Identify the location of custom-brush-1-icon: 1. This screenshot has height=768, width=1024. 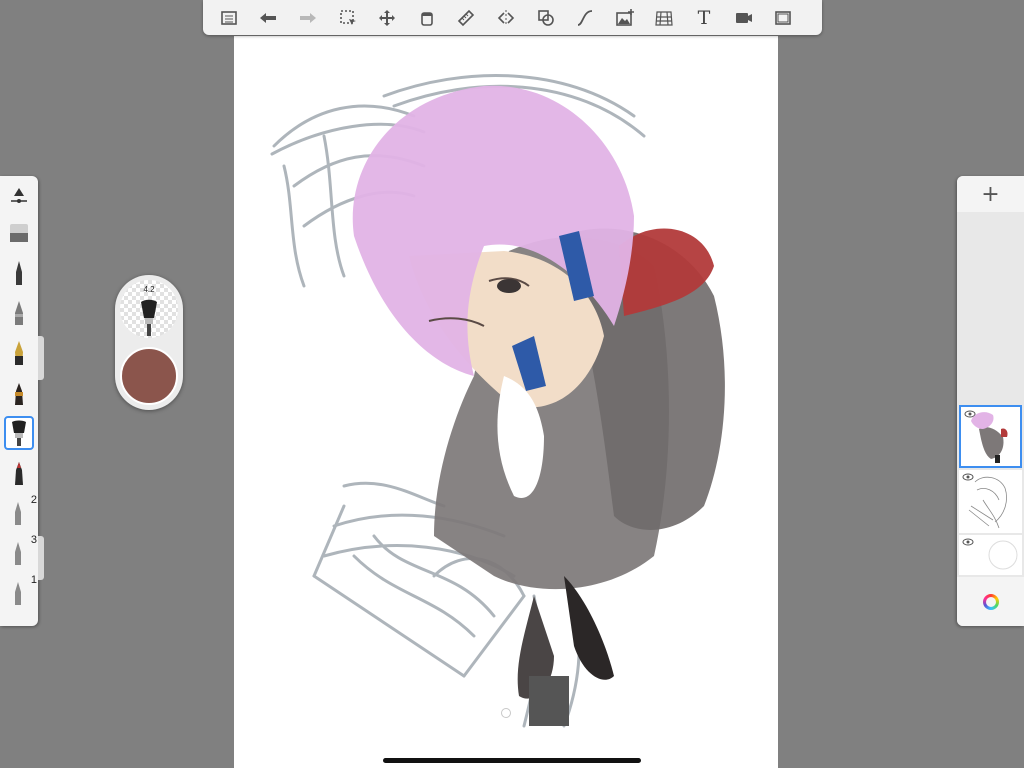
(20, 592).